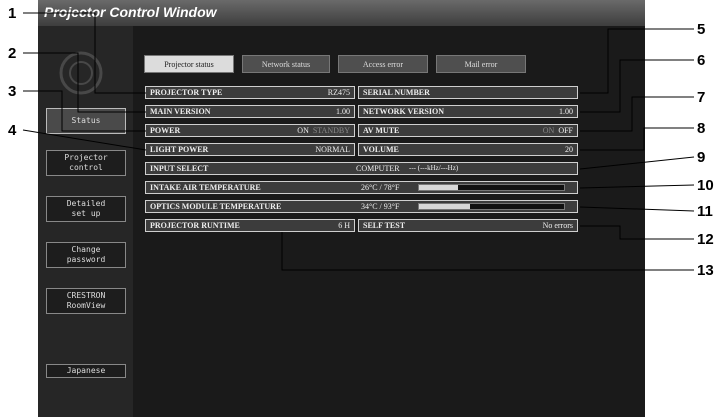  I want to click on row-input-select: INPUT SELECT COMPUTER --- (---kHz/---Hz), so click(361, 168).